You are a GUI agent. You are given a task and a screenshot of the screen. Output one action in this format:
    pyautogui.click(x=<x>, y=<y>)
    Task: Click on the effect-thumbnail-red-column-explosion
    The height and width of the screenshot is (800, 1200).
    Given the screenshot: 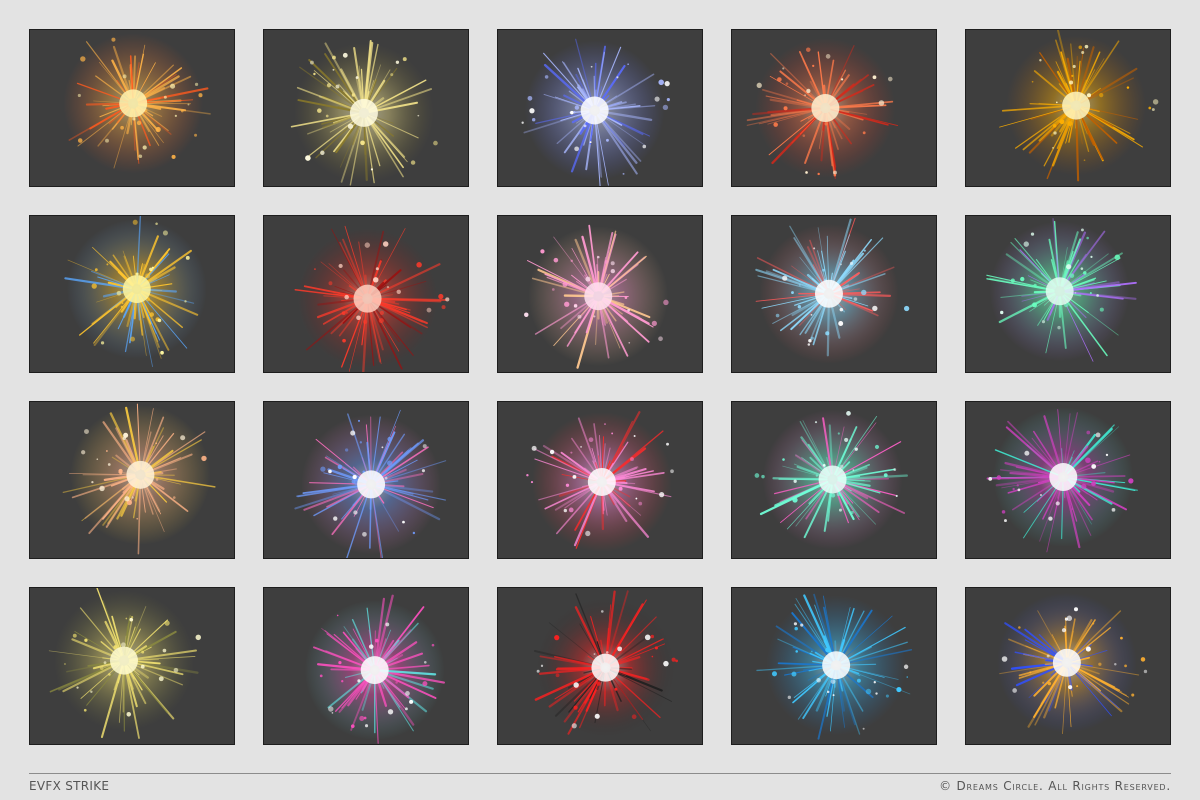 What is the action you would take?
    pyautogui.click(x=834, y=108)
    